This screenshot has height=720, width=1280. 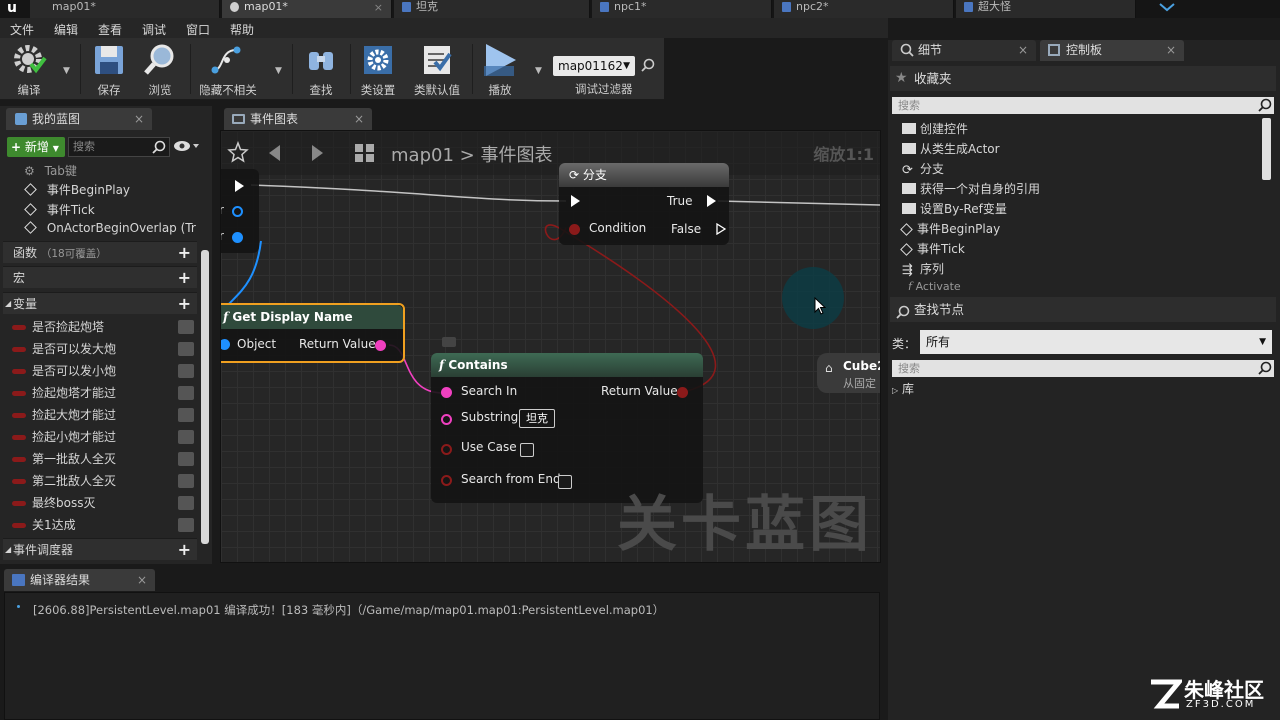 What do you see at coordinates (903, 388) in the screenshot?
I see `library-tree-item: ▷ 库` at bounding box center [903, 388].